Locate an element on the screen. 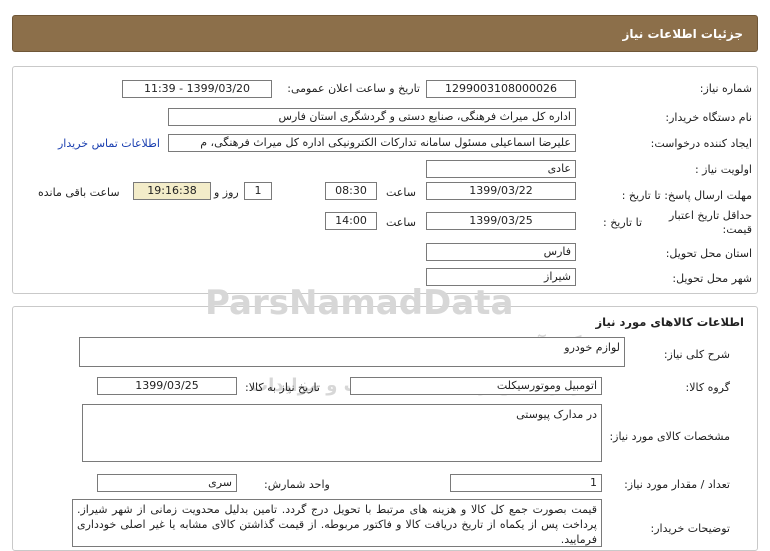 Image resolution: width=770 pixels, height=551 pixels. delivery-city-label: شهر محل تحویل: is located at coordinates (712, 278).